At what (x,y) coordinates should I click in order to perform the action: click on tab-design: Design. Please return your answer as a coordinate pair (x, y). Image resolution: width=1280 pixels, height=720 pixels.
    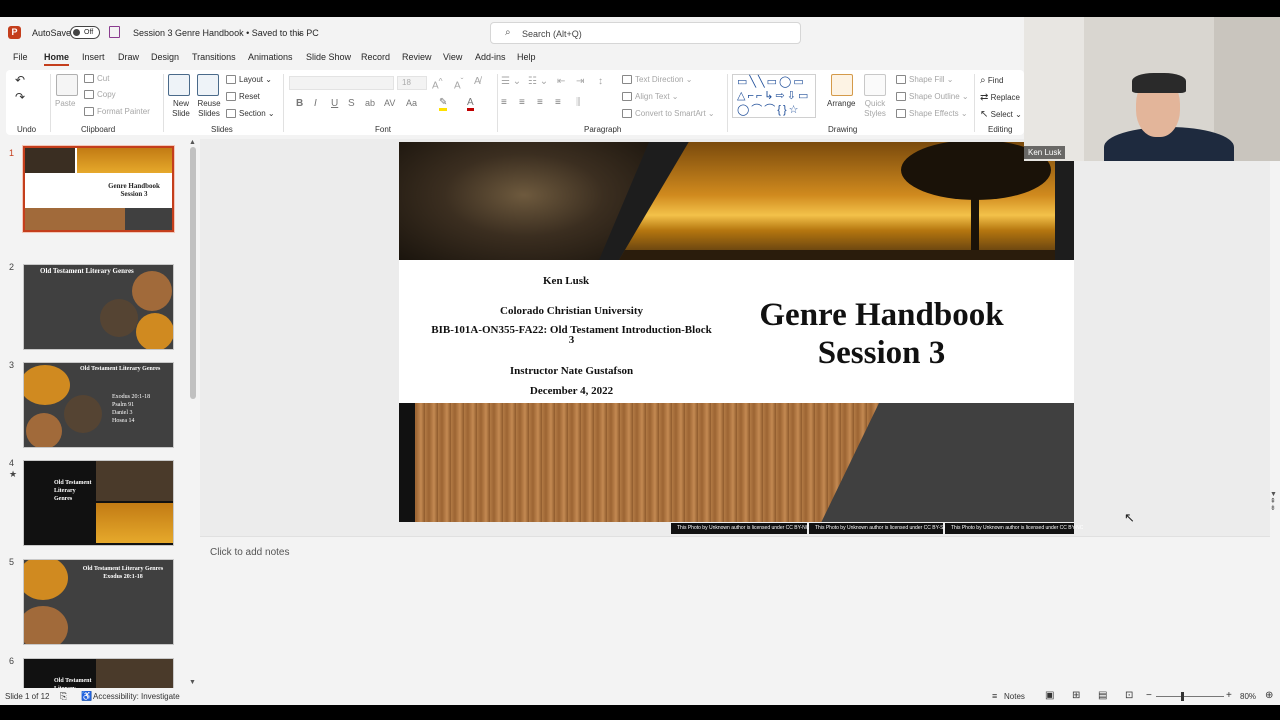
    Looking at the image, I should click on (165, 57).